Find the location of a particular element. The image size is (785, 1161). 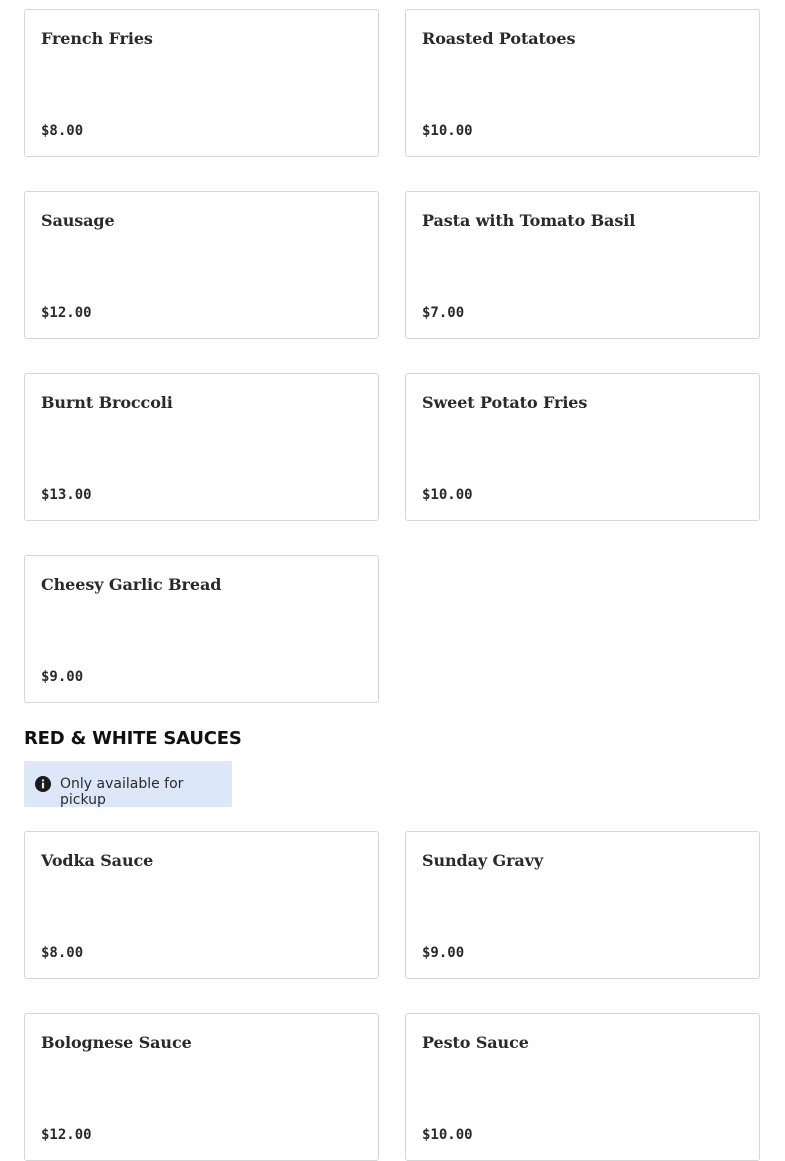

menu-item-price: $13.00 is located at coordinates (66, 495).